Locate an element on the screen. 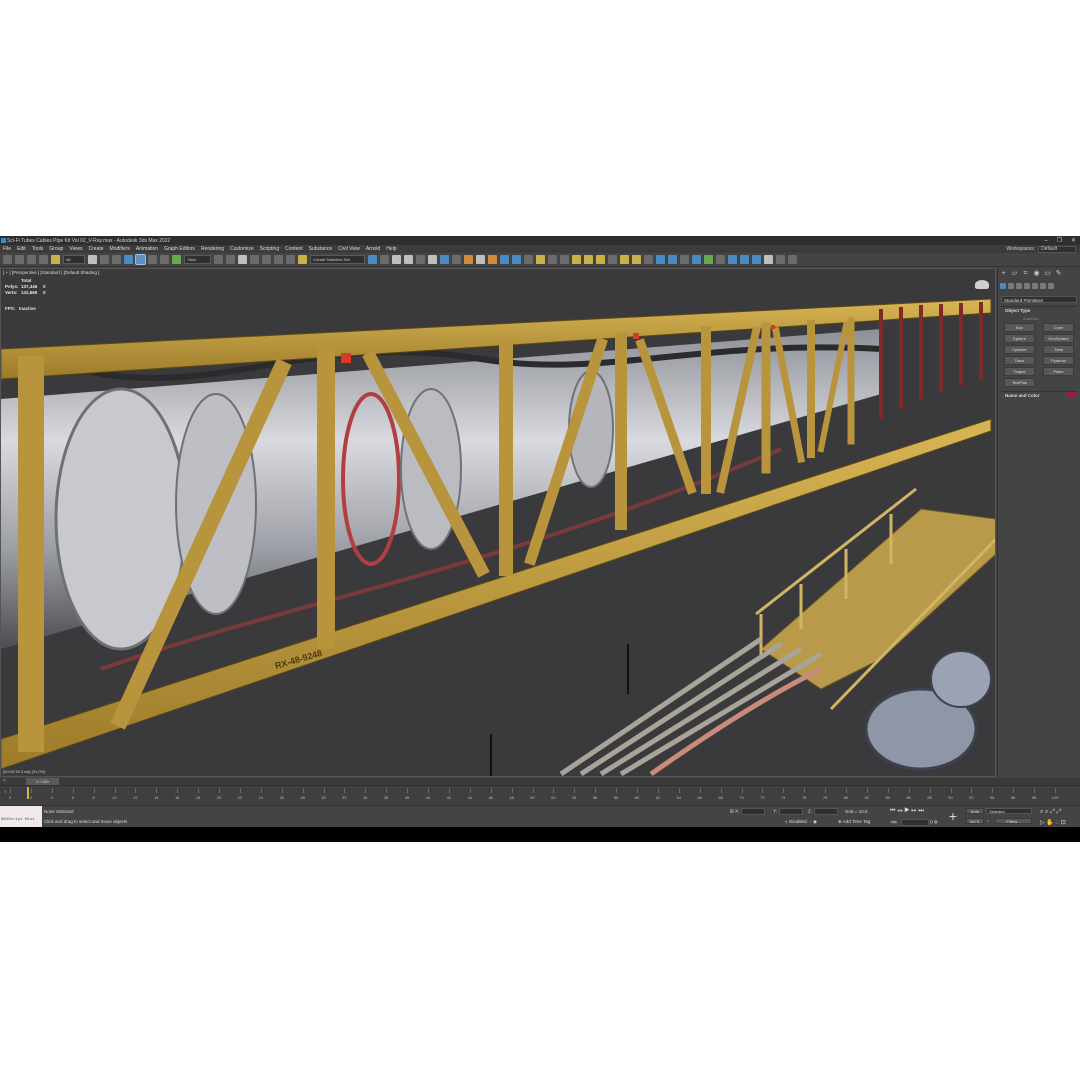 This screenshot has width=1080, height=1080. time-tag: ⊕ Add Time Tag is located at coordinates (854, 822).